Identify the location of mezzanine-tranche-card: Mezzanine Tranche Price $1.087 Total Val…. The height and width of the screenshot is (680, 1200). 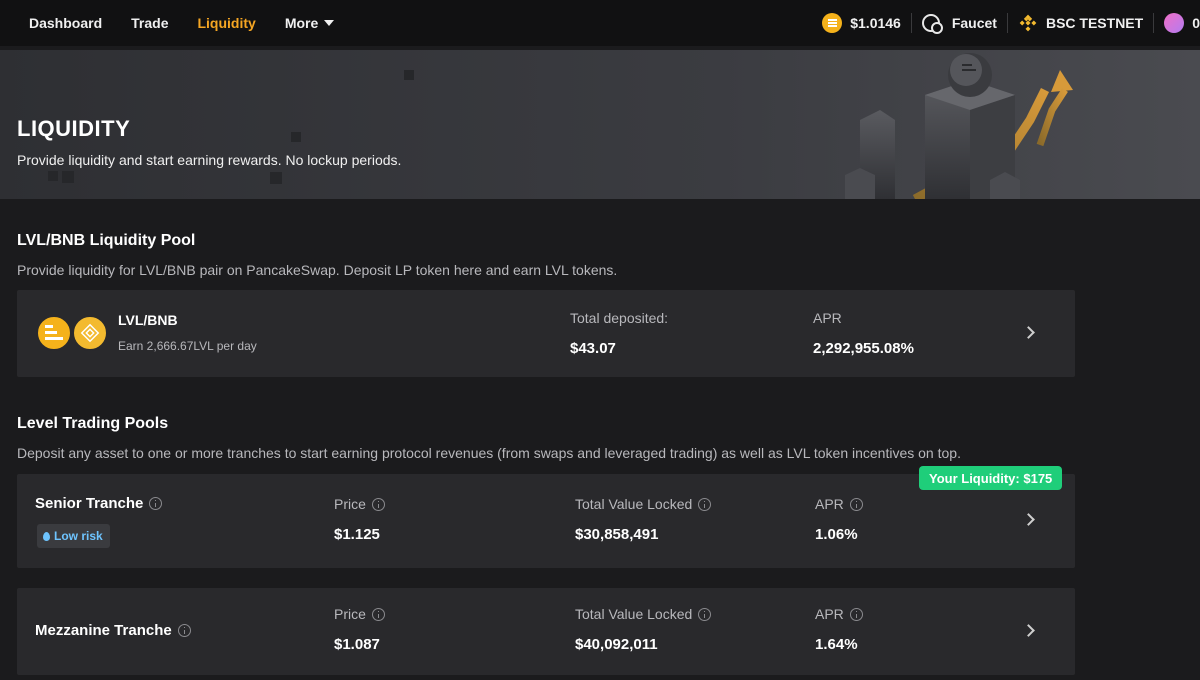
(546, 631).